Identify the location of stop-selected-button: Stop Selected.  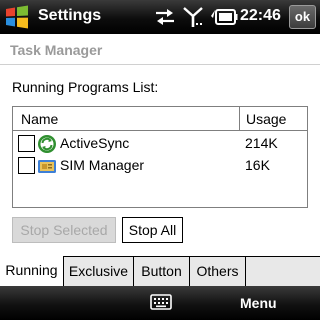
(64, 230).